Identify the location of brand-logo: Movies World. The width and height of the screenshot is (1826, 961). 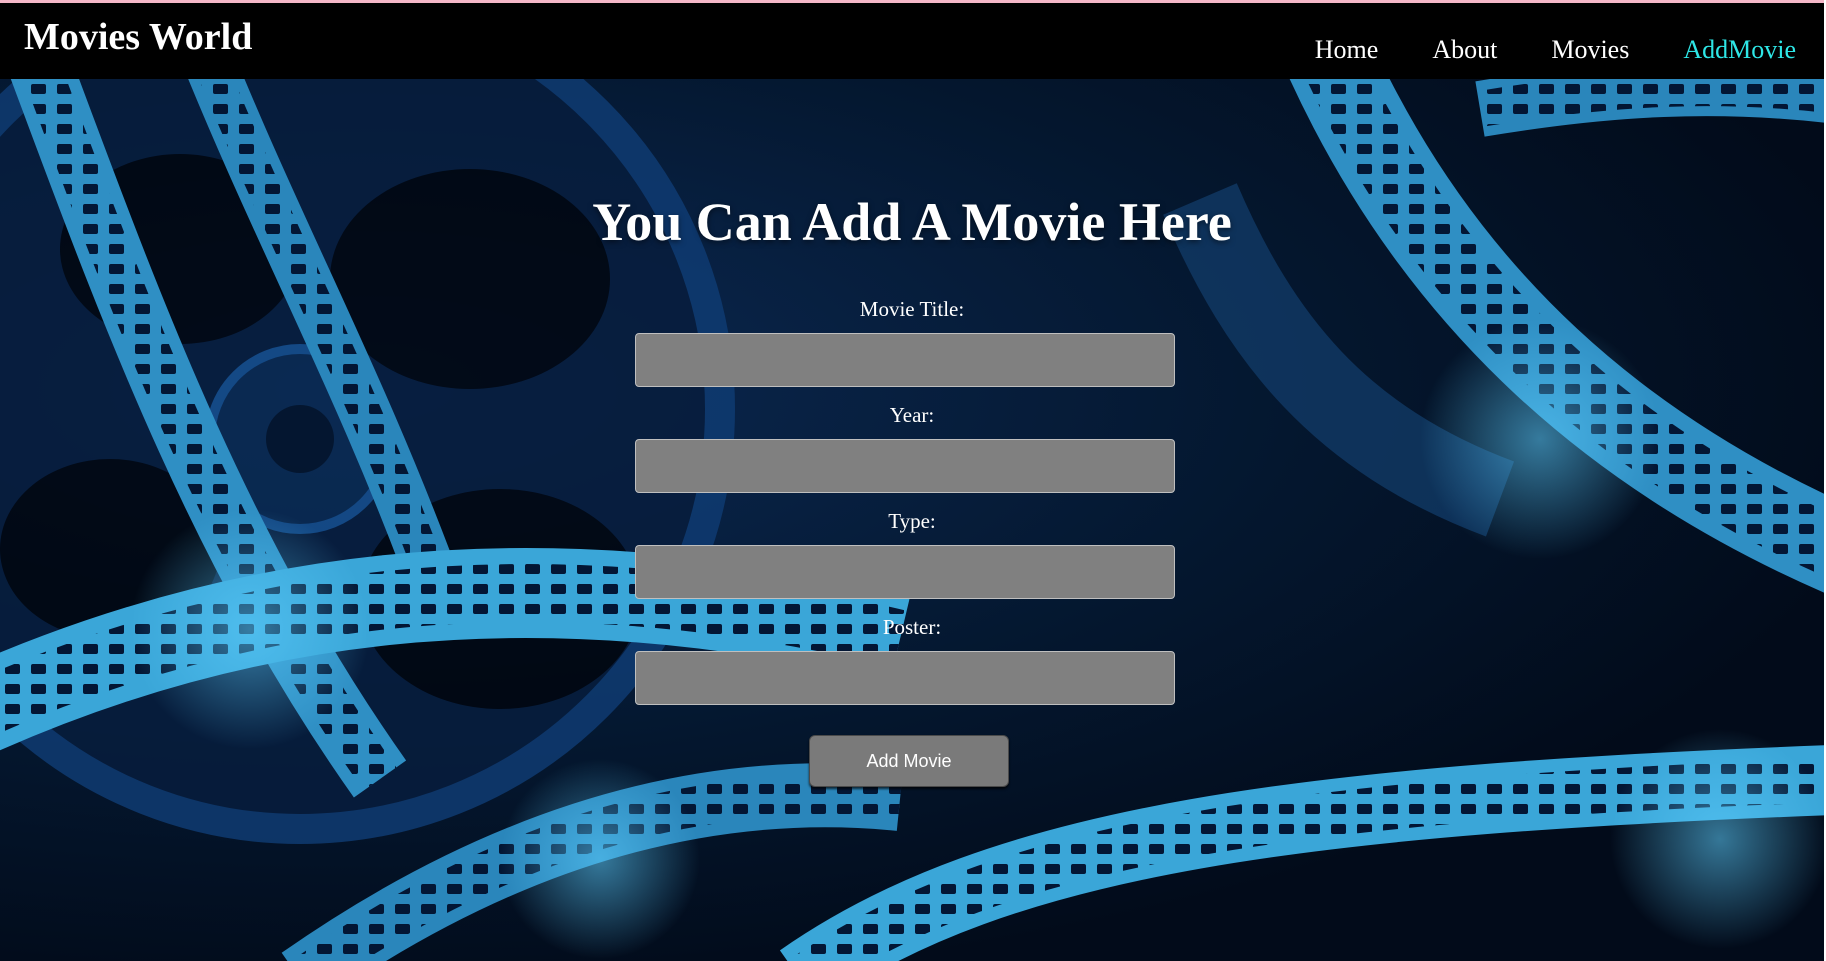
(138, 37).